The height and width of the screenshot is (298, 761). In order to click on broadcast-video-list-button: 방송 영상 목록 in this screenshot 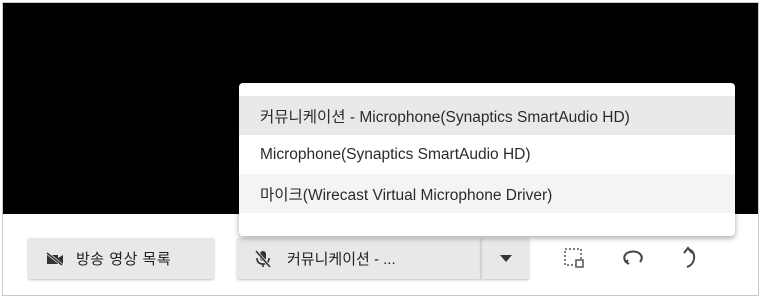, I will do `click(121, 258)`.